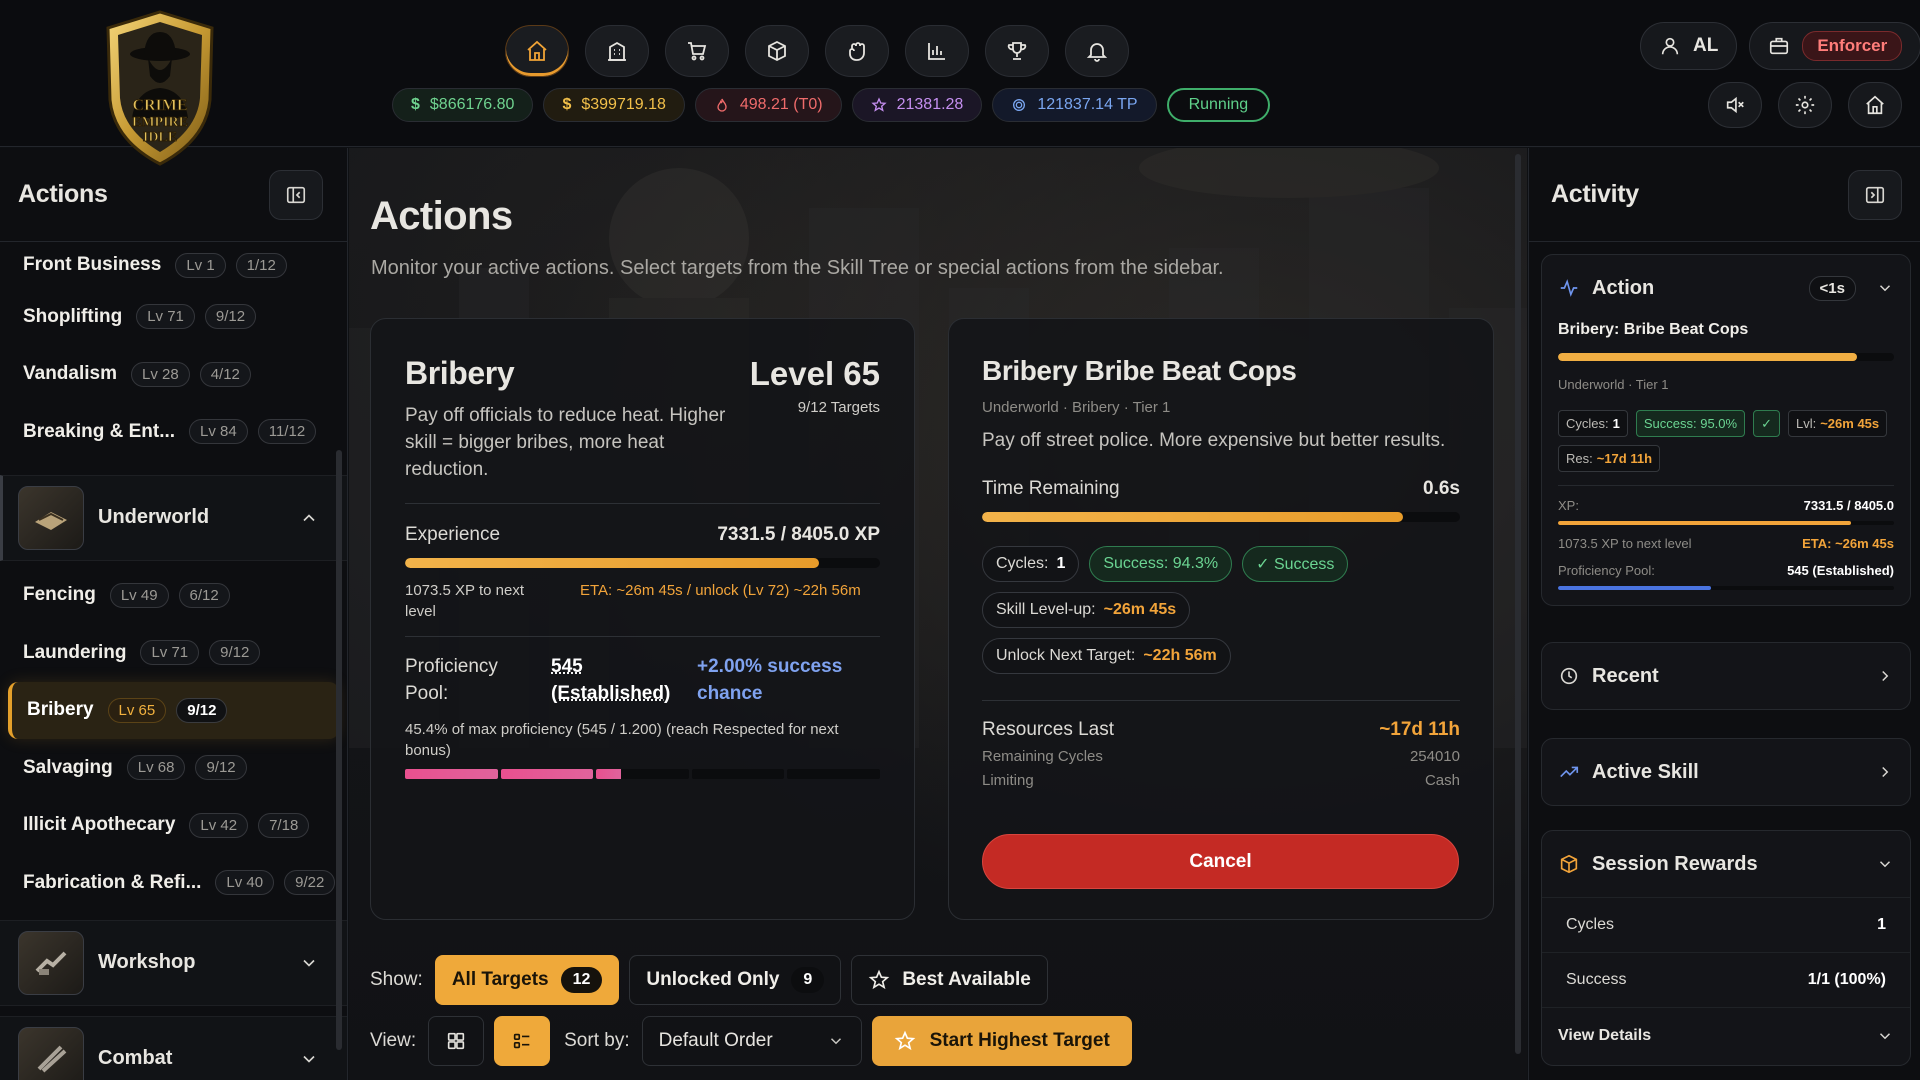 This screenshot has width=1920, height=1080. I want to click on all-targets-button: All Targets 12, so click(527, 980).